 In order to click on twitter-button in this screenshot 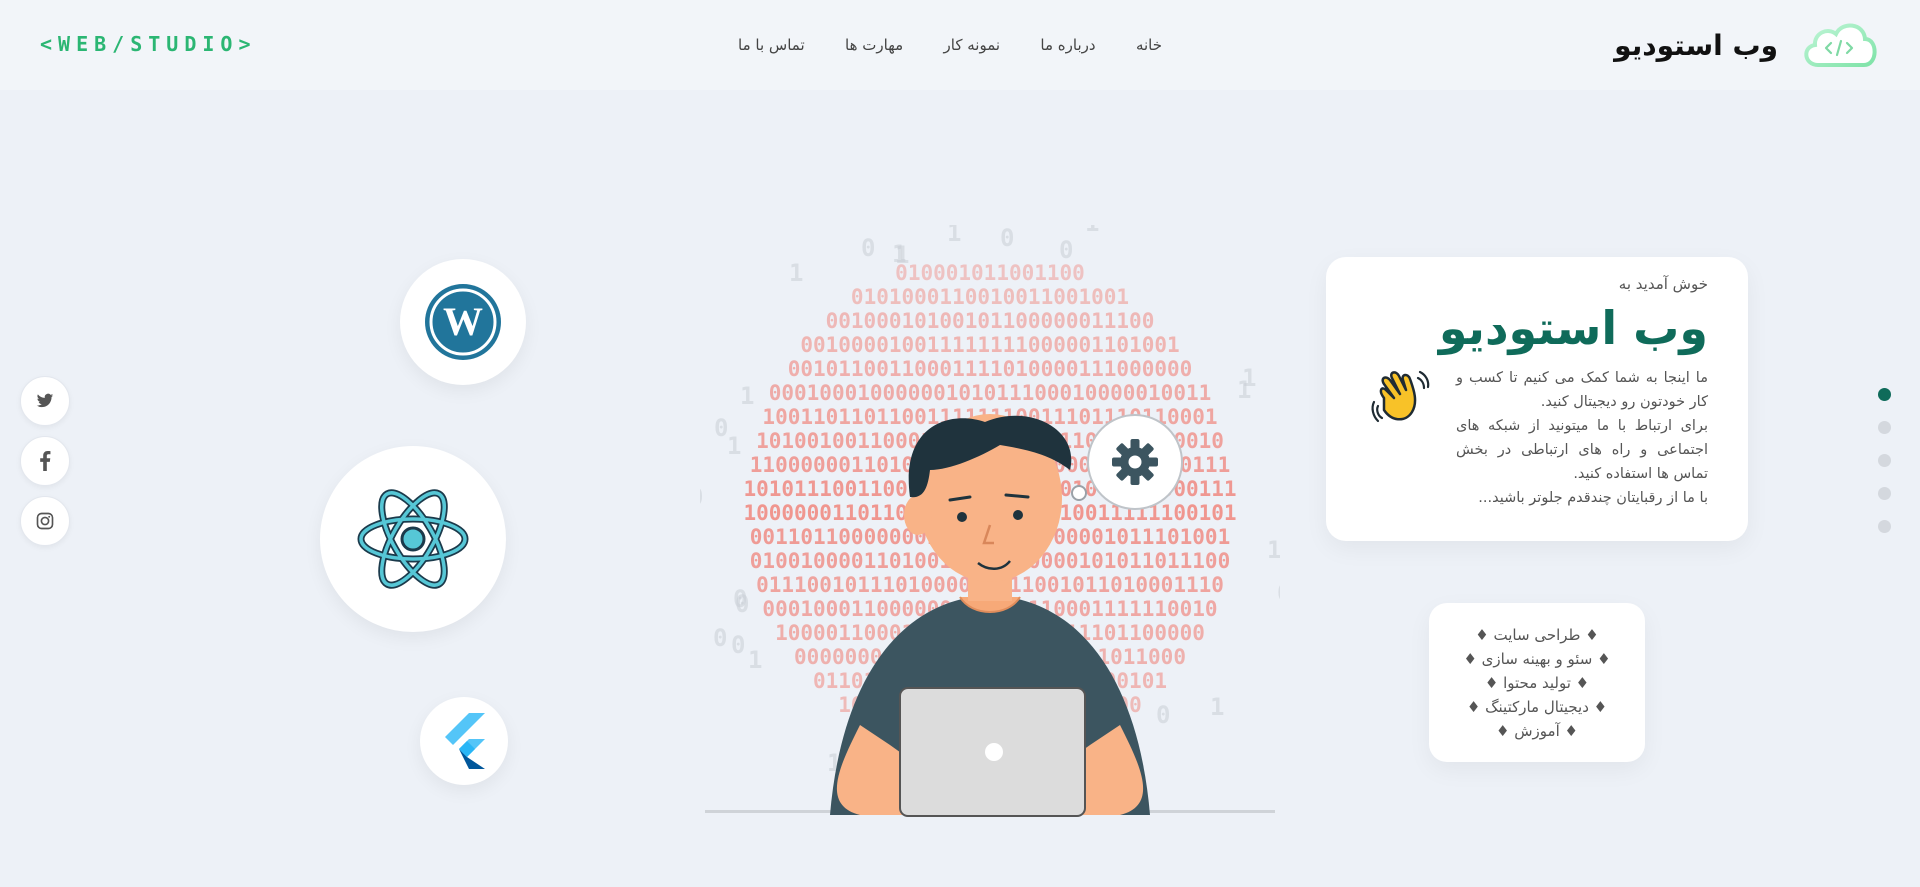, I will do `click(45, 401)`.